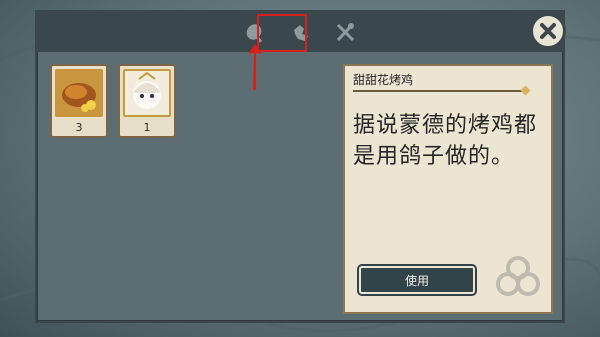 The height and width of the screenshot is (337, 600). I want to click on item-count: 1, so click(147, 127).